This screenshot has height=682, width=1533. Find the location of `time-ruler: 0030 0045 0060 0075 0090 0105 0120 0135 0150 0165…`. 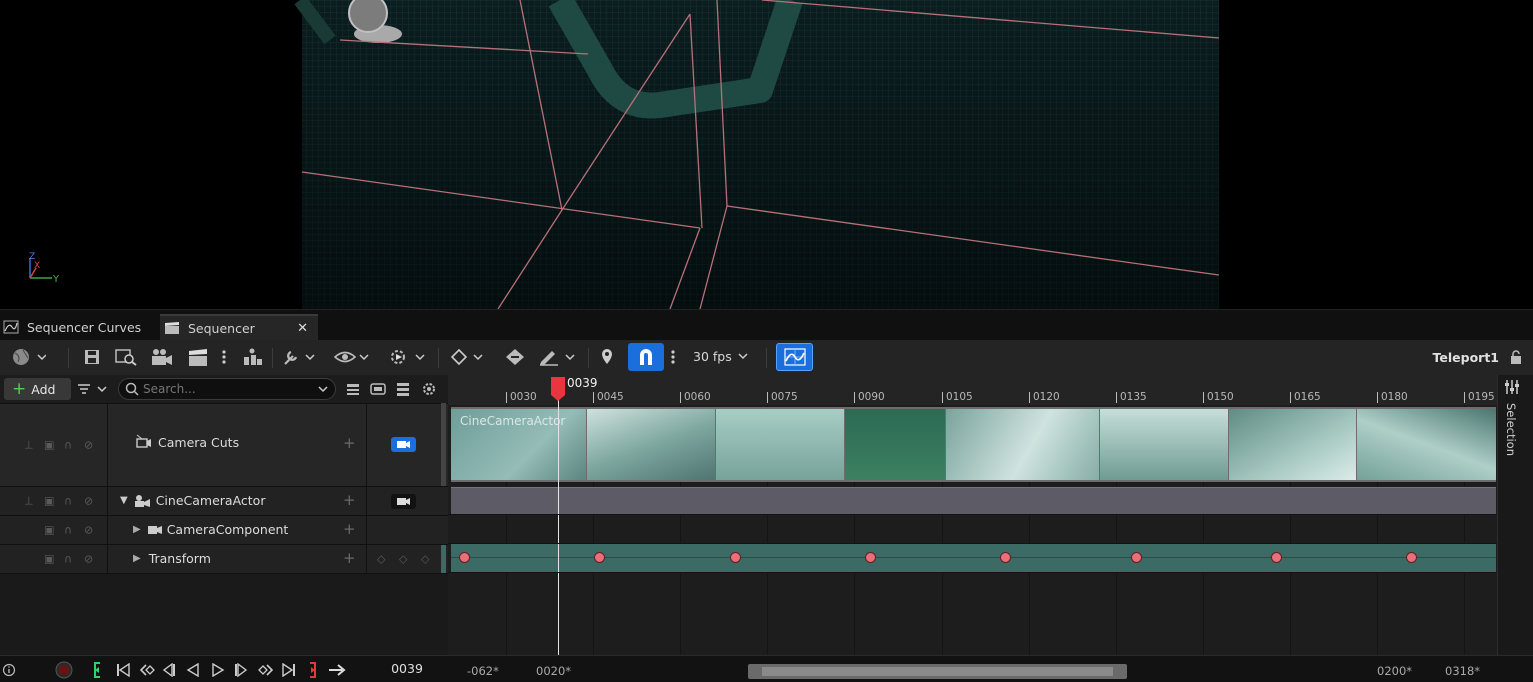

time-ruler: 0030 0045 0060 0075 0090 0105 0120 0135 0150 0165… is located at coordinates (972, 390).